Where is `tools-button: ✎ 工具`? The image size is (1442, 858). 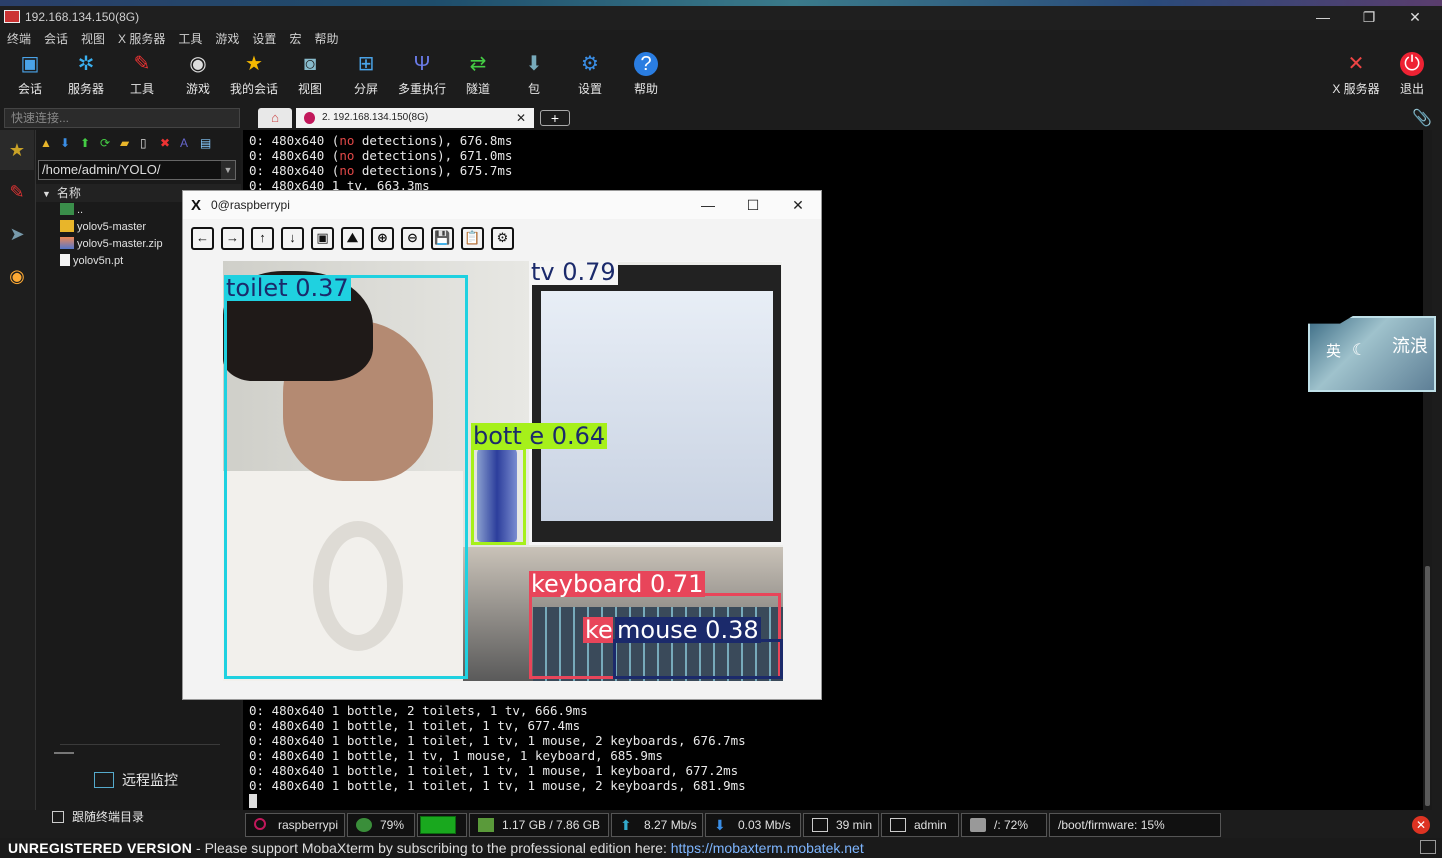
tools-button: ✎ 工具 is located at coordinates (142, 74).